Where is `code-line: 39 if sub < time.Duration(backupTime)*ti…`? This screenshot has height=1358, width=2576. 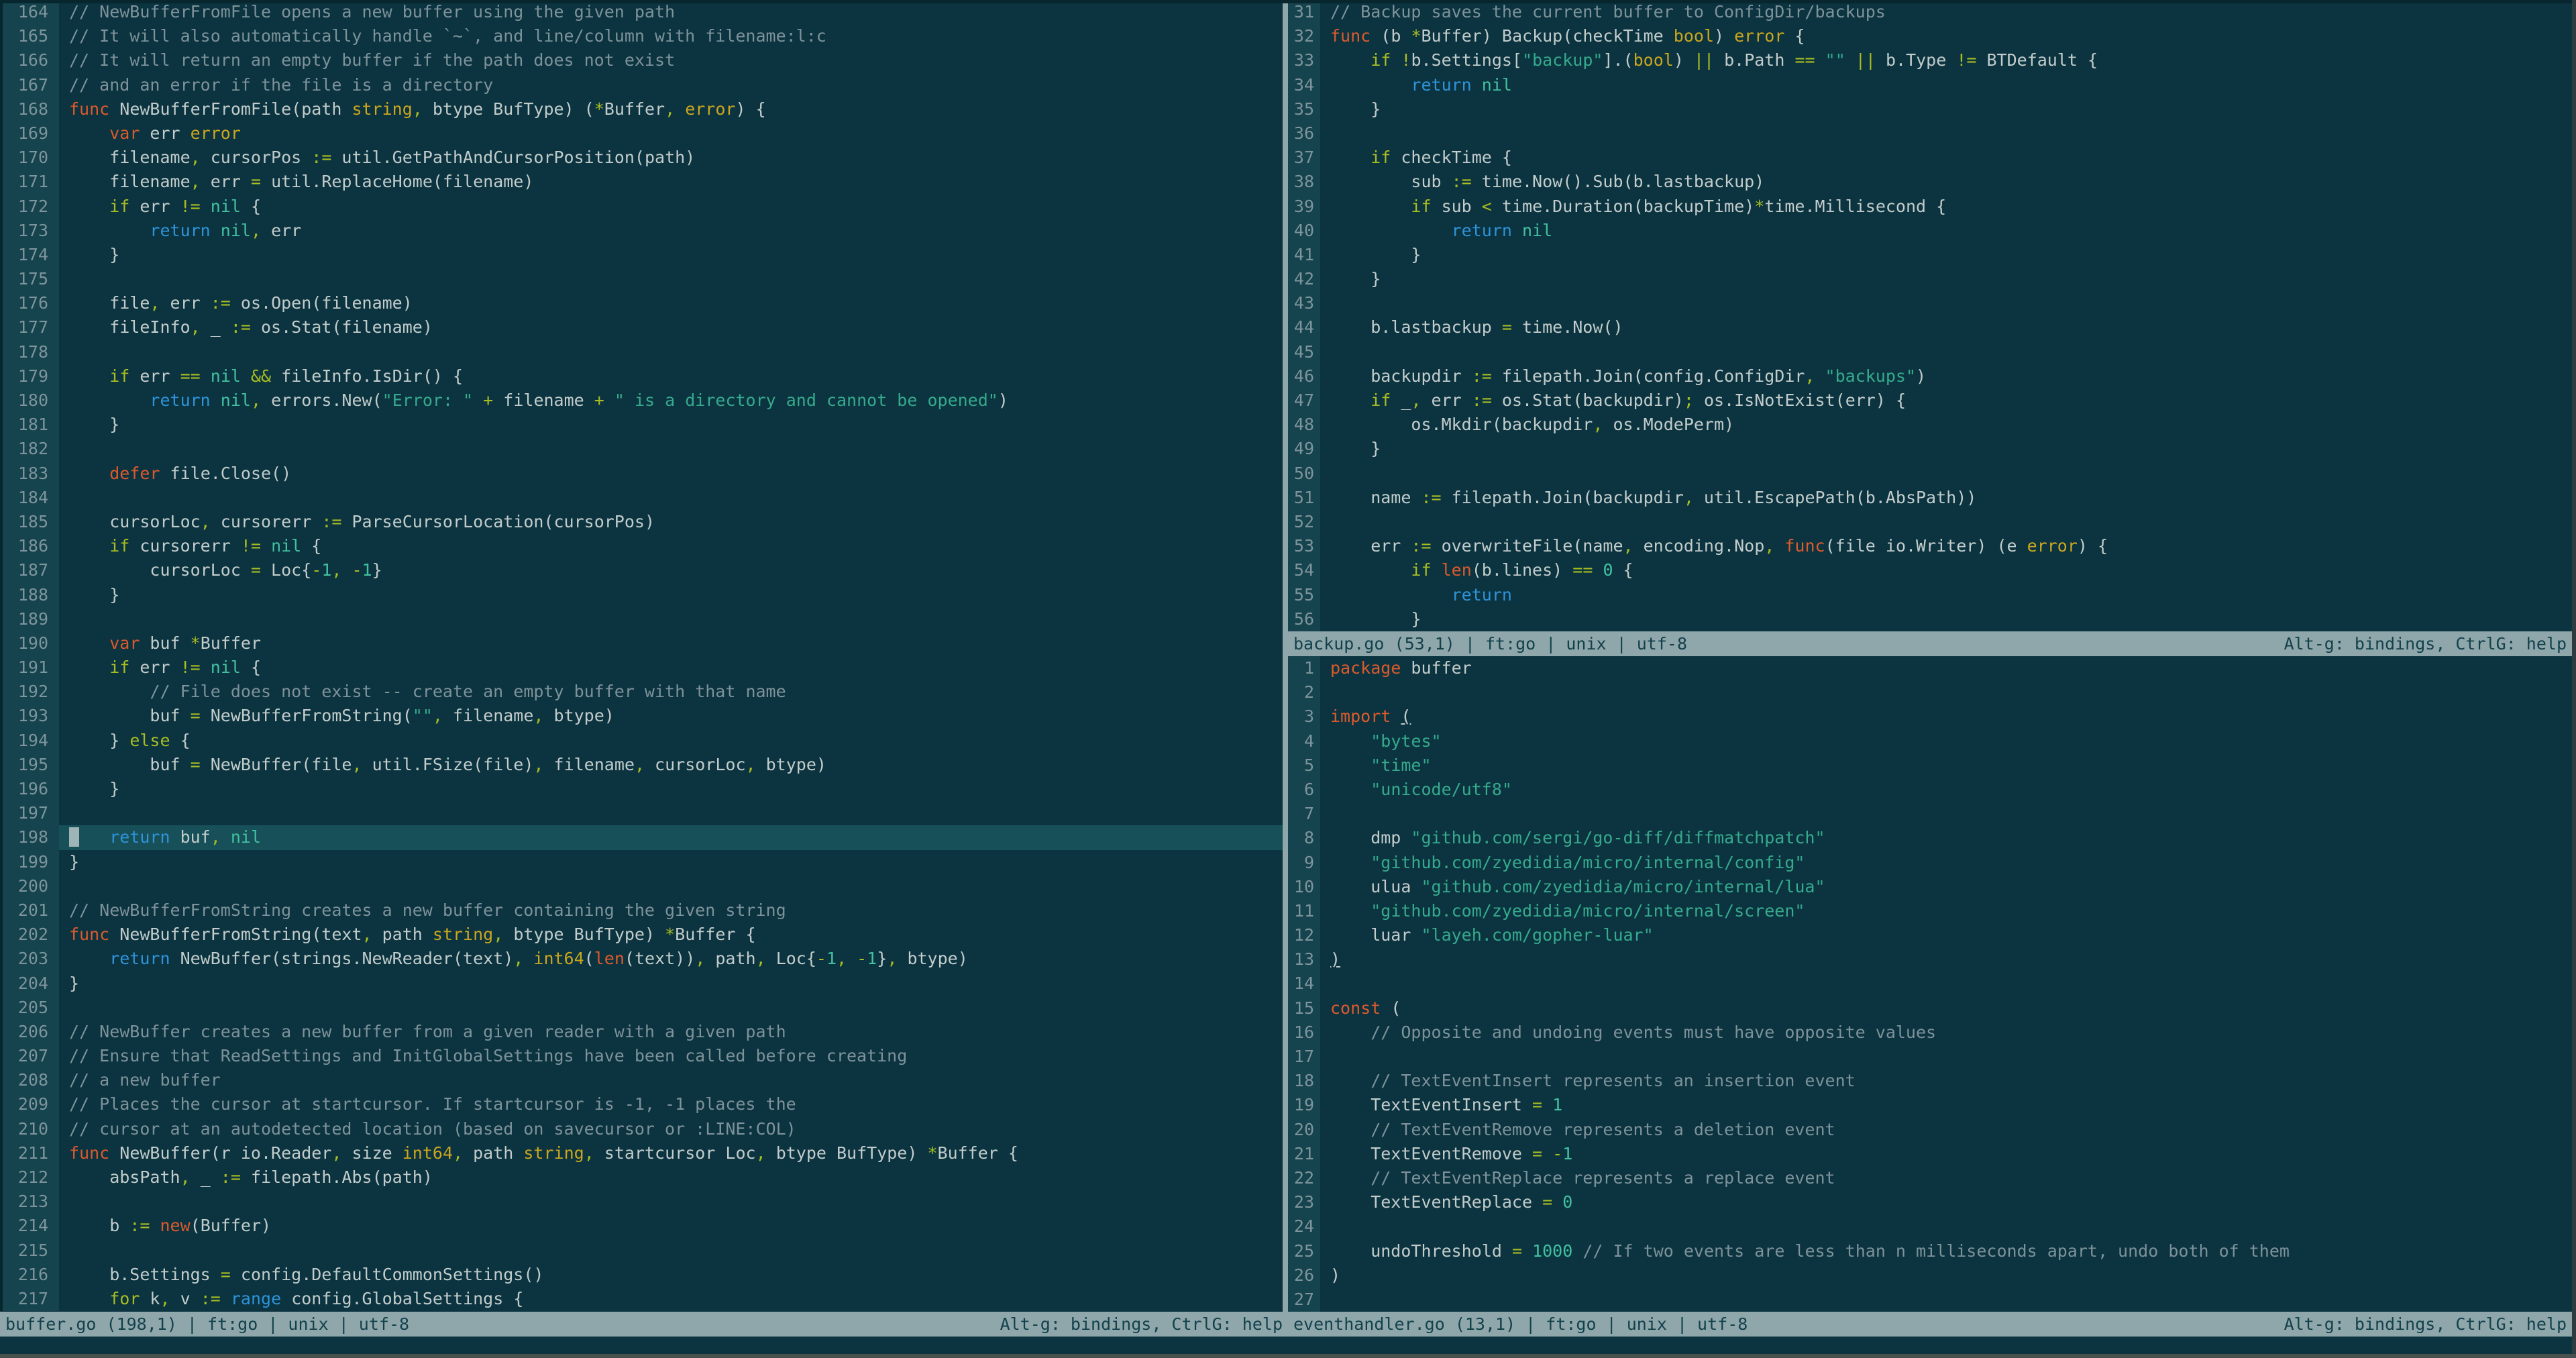 code-line: 39 if sub < time.Duration(backupTime)*ti… is located at coordinates (1930, 206).